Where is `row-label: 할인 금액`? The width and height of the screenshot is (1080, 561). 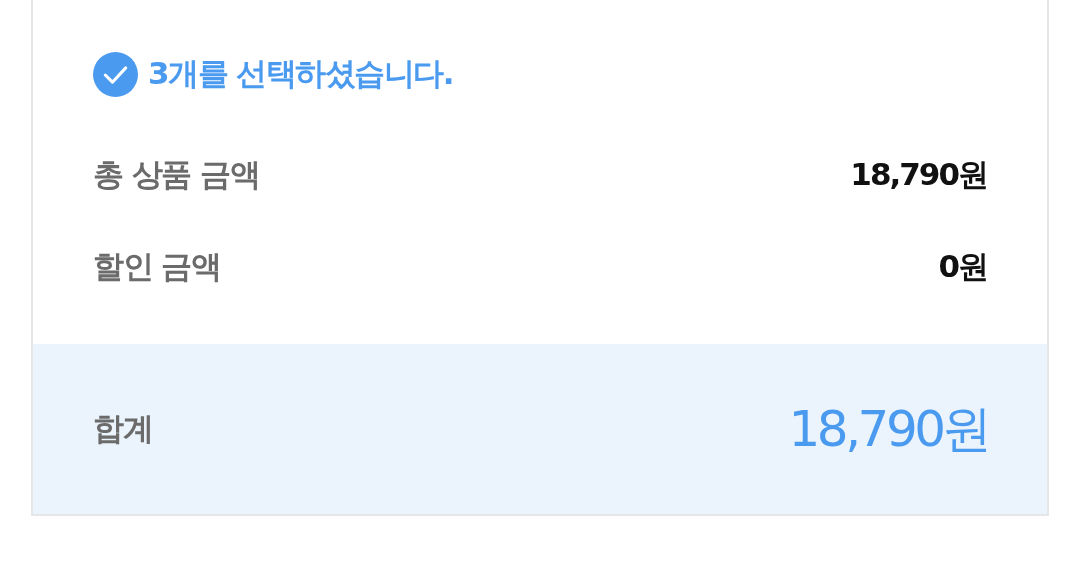 row-label: 할인 금액 is located at coordinates (157, 266).